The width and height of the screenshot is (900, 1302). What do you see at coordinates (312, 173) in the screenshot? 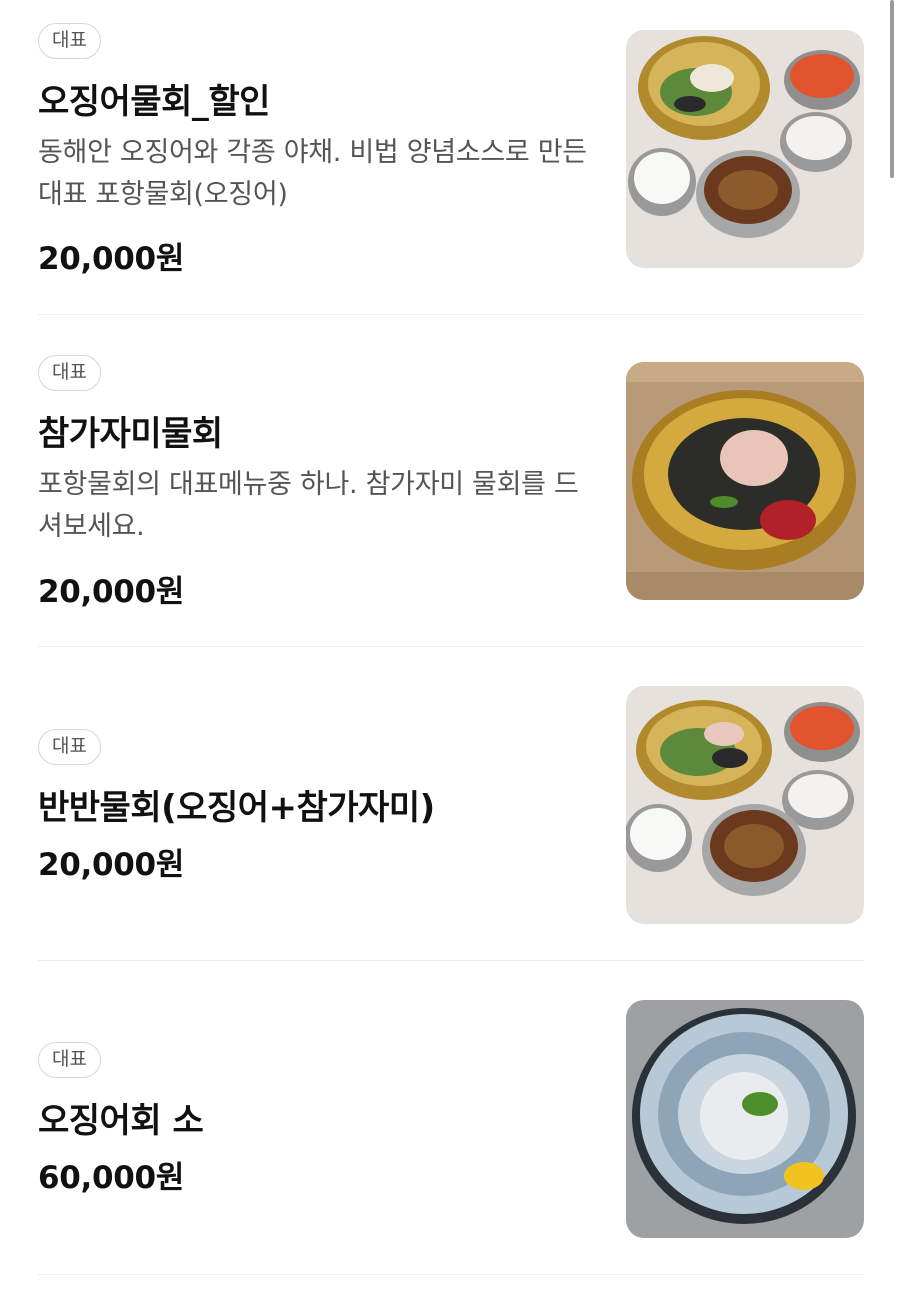
I see `menu-item-description: 동해안 오징어와 각종 야채. 비법 양념소스로 만든 대표 포항물회(오징어)` at bounding box center [312, 173].